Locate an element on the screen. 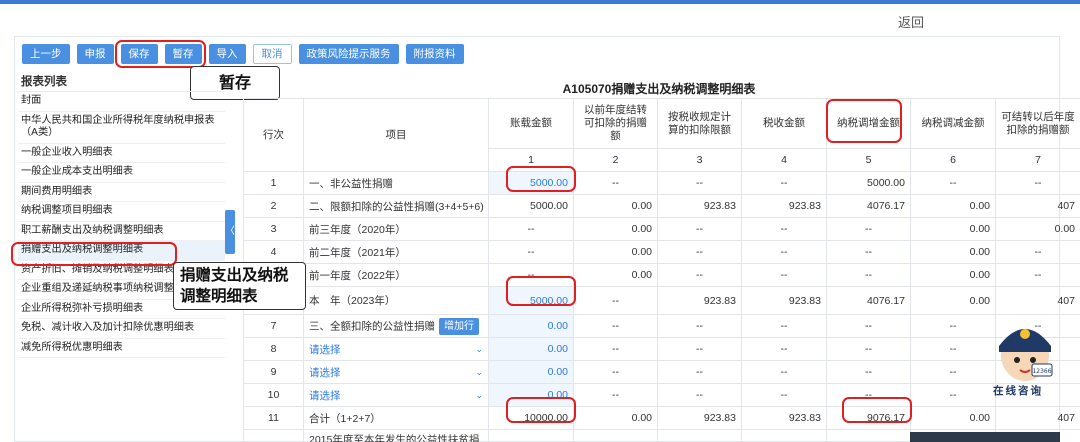 Image resolution: width=1080 pixels, height=442 pixels. attachments-button: 附报资料 is located at coordinates (434, 54).